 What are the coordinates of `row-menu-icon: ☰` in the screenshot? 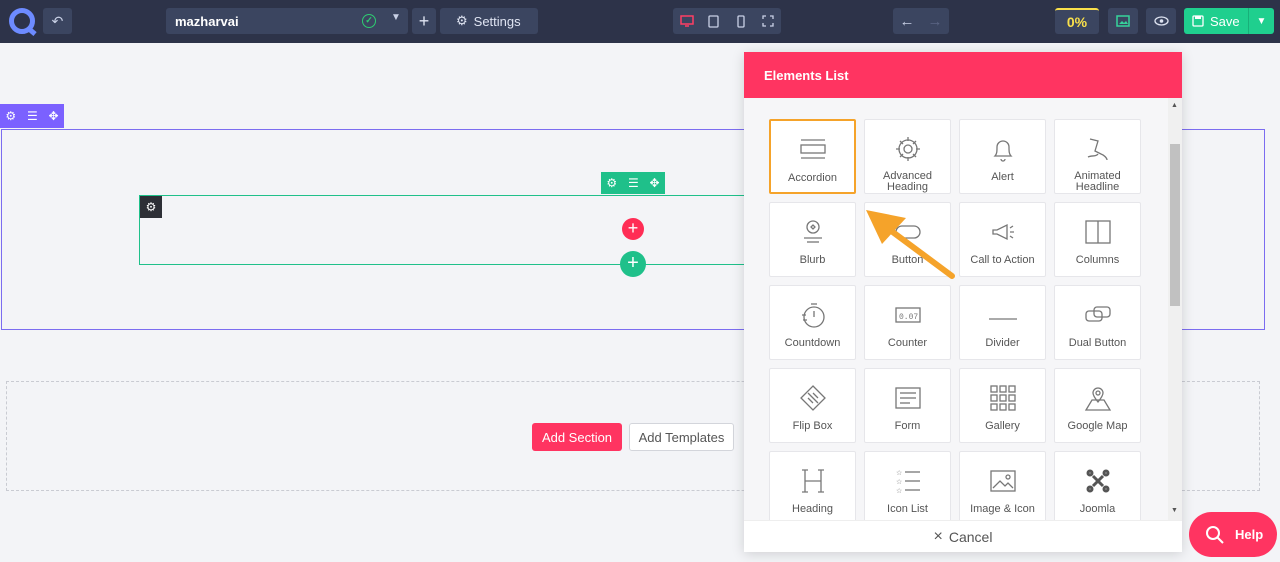 It's located at (633, 183).